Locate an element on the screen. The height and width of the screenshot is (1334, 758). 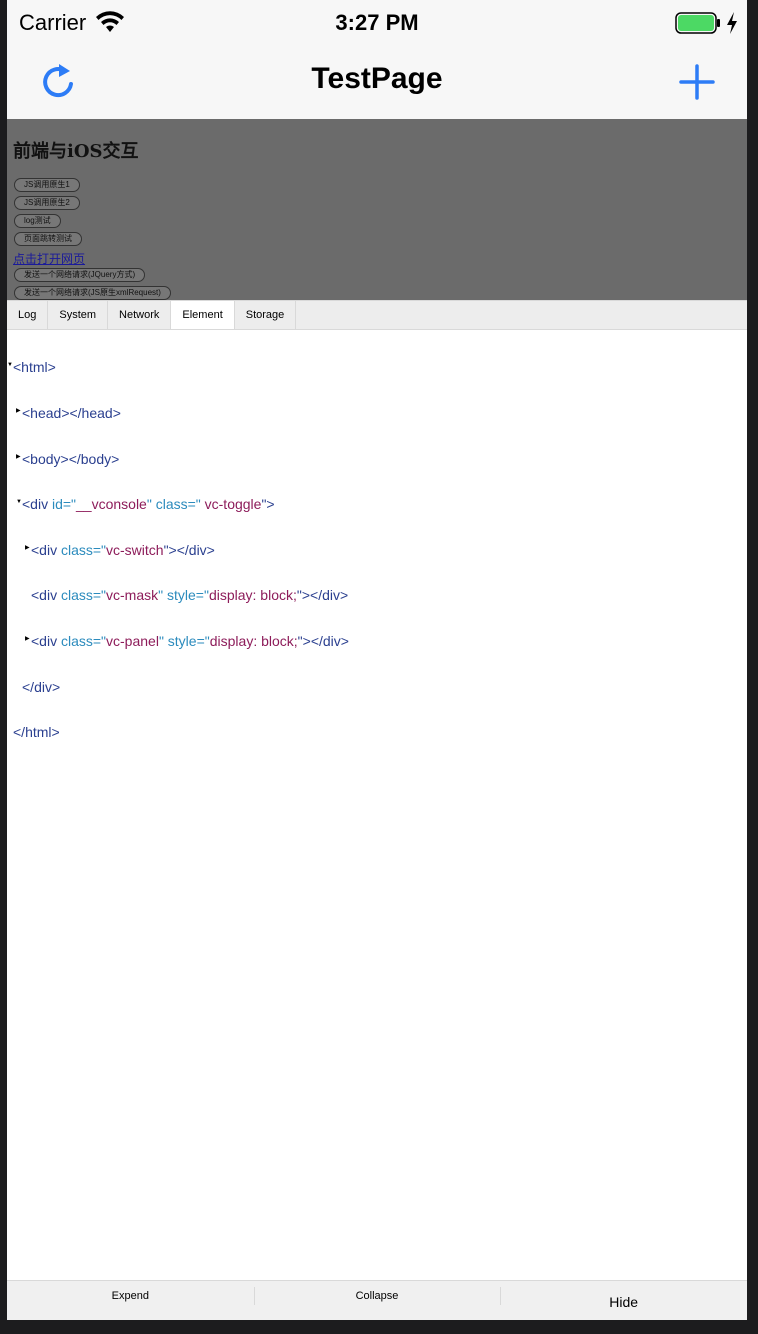
tree-node-body: ▶<body></body> is located at coordinates (178, 459).